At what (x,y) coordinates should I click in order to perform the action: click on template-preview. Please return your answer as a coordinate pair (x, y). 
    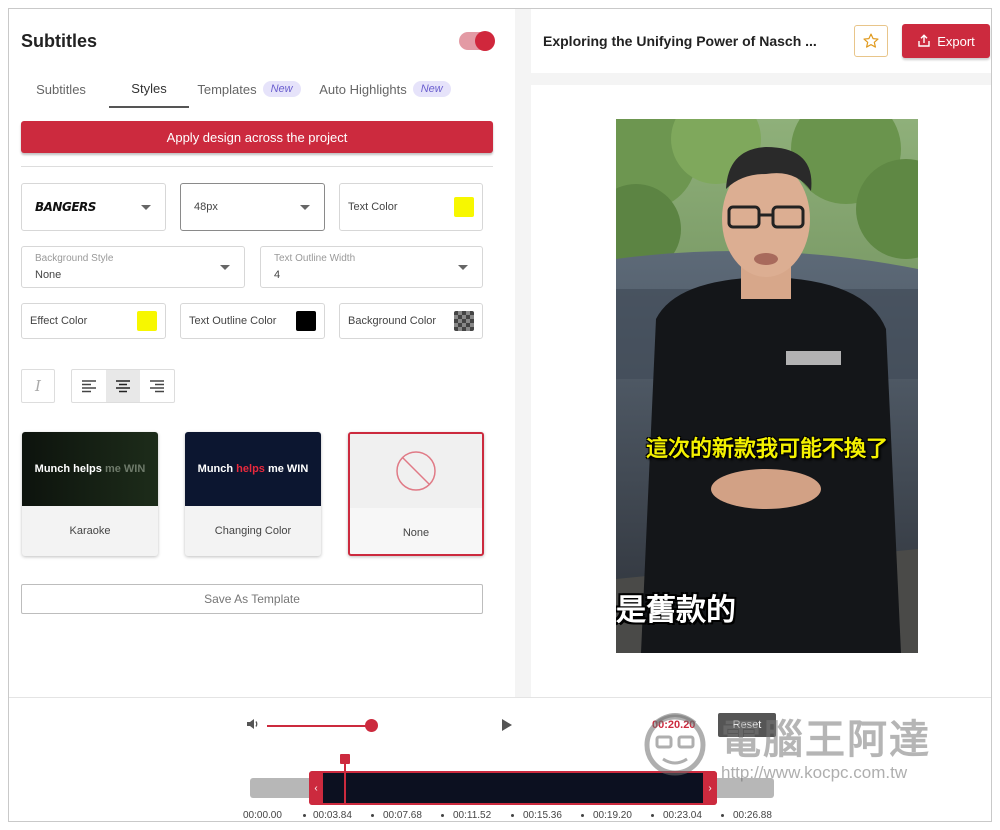
    Looking at the image, I should click on (416, 471).